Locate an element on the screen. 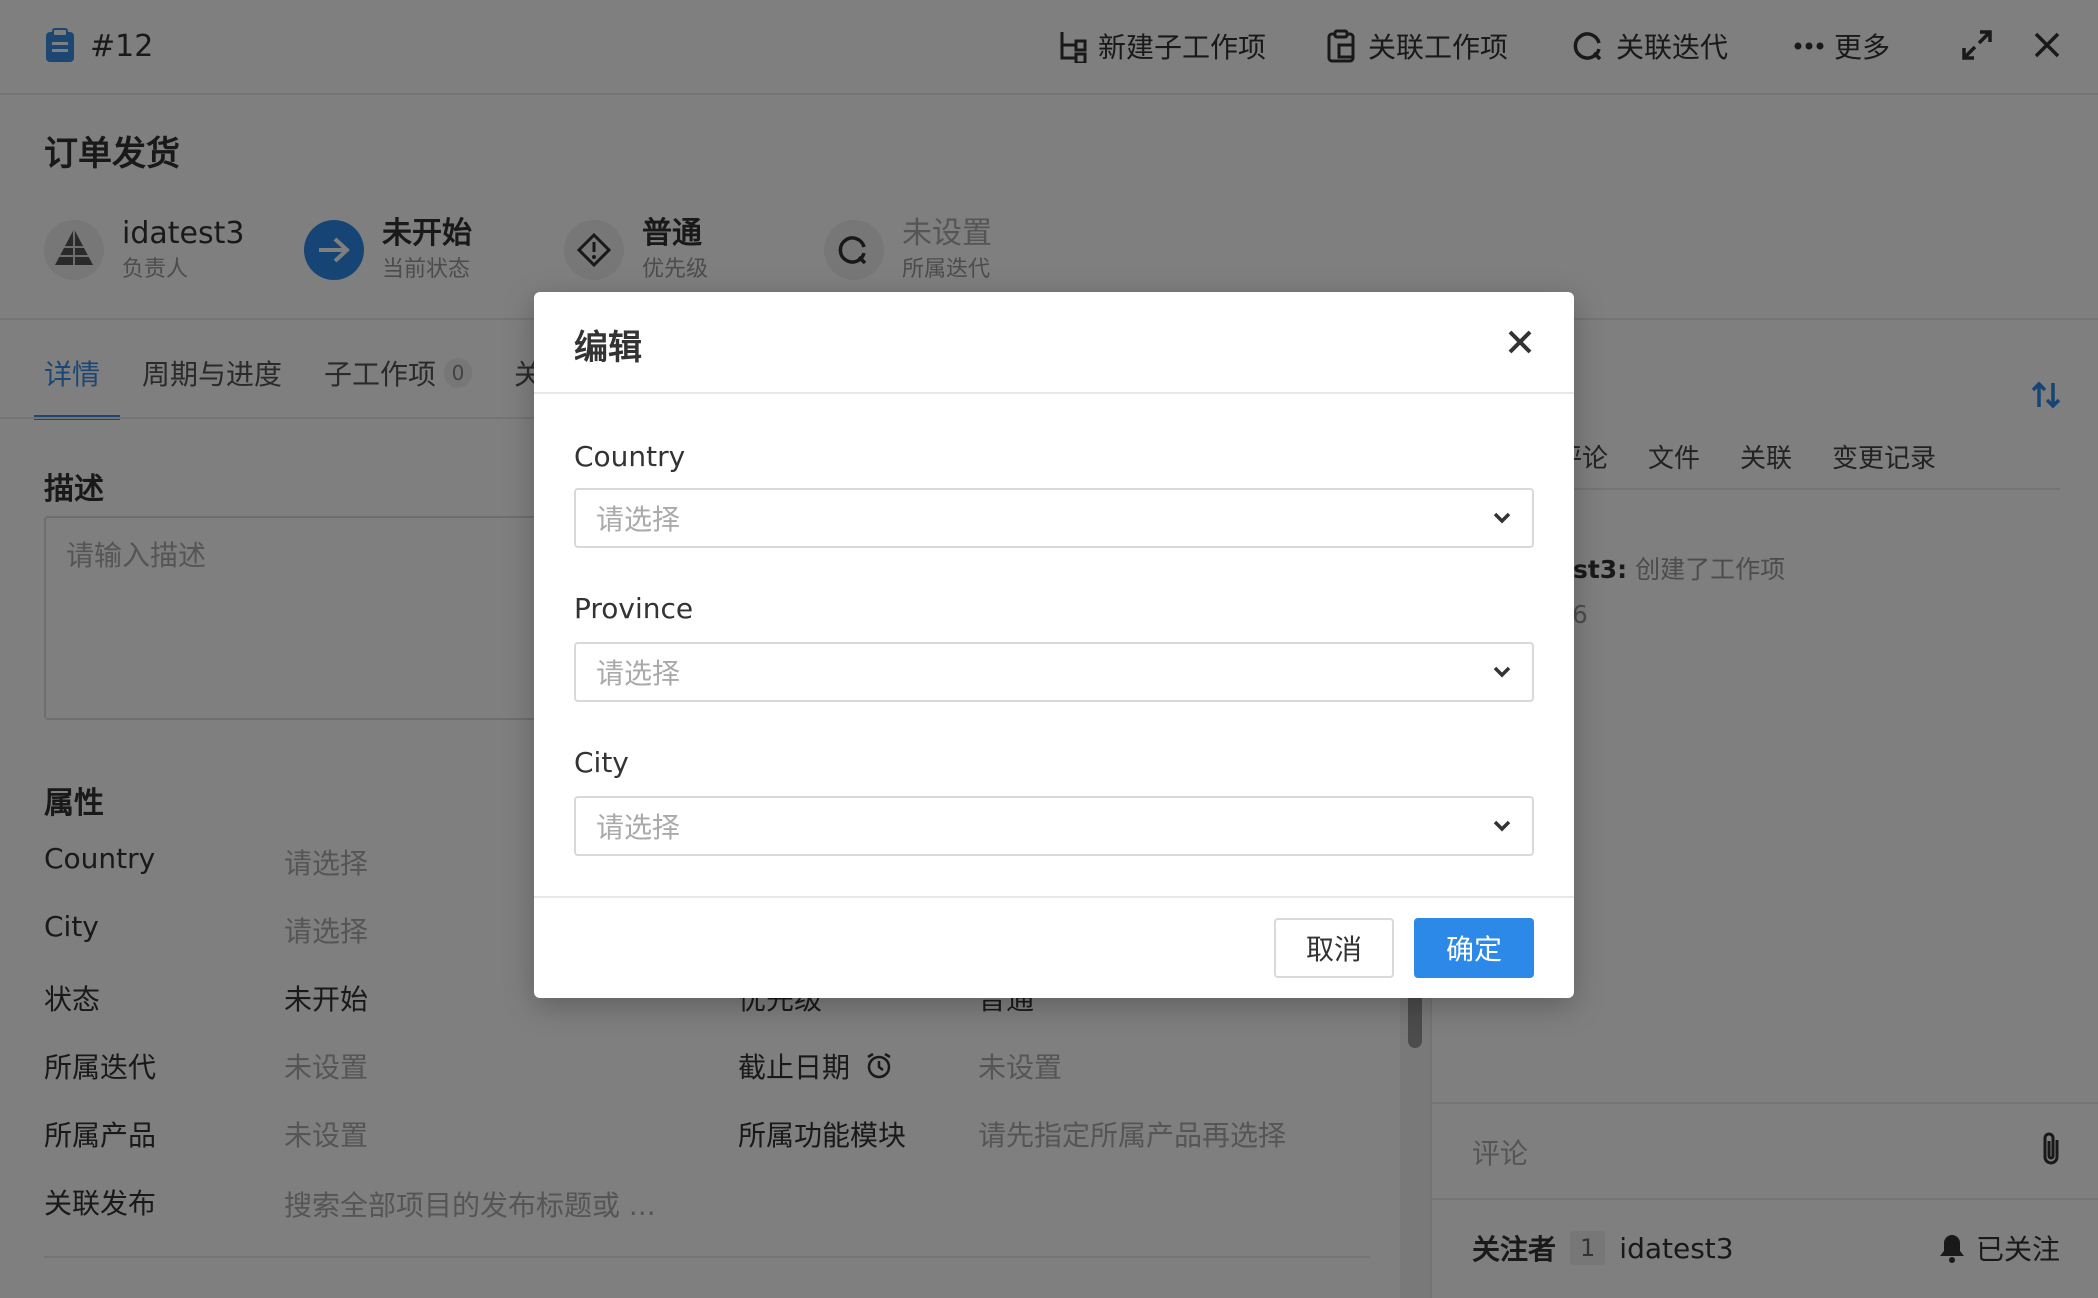 Image resolution: width=2098 pixels, height=1298 pixels. confirm-button: 确定 is located at coordinates (1474, 948).